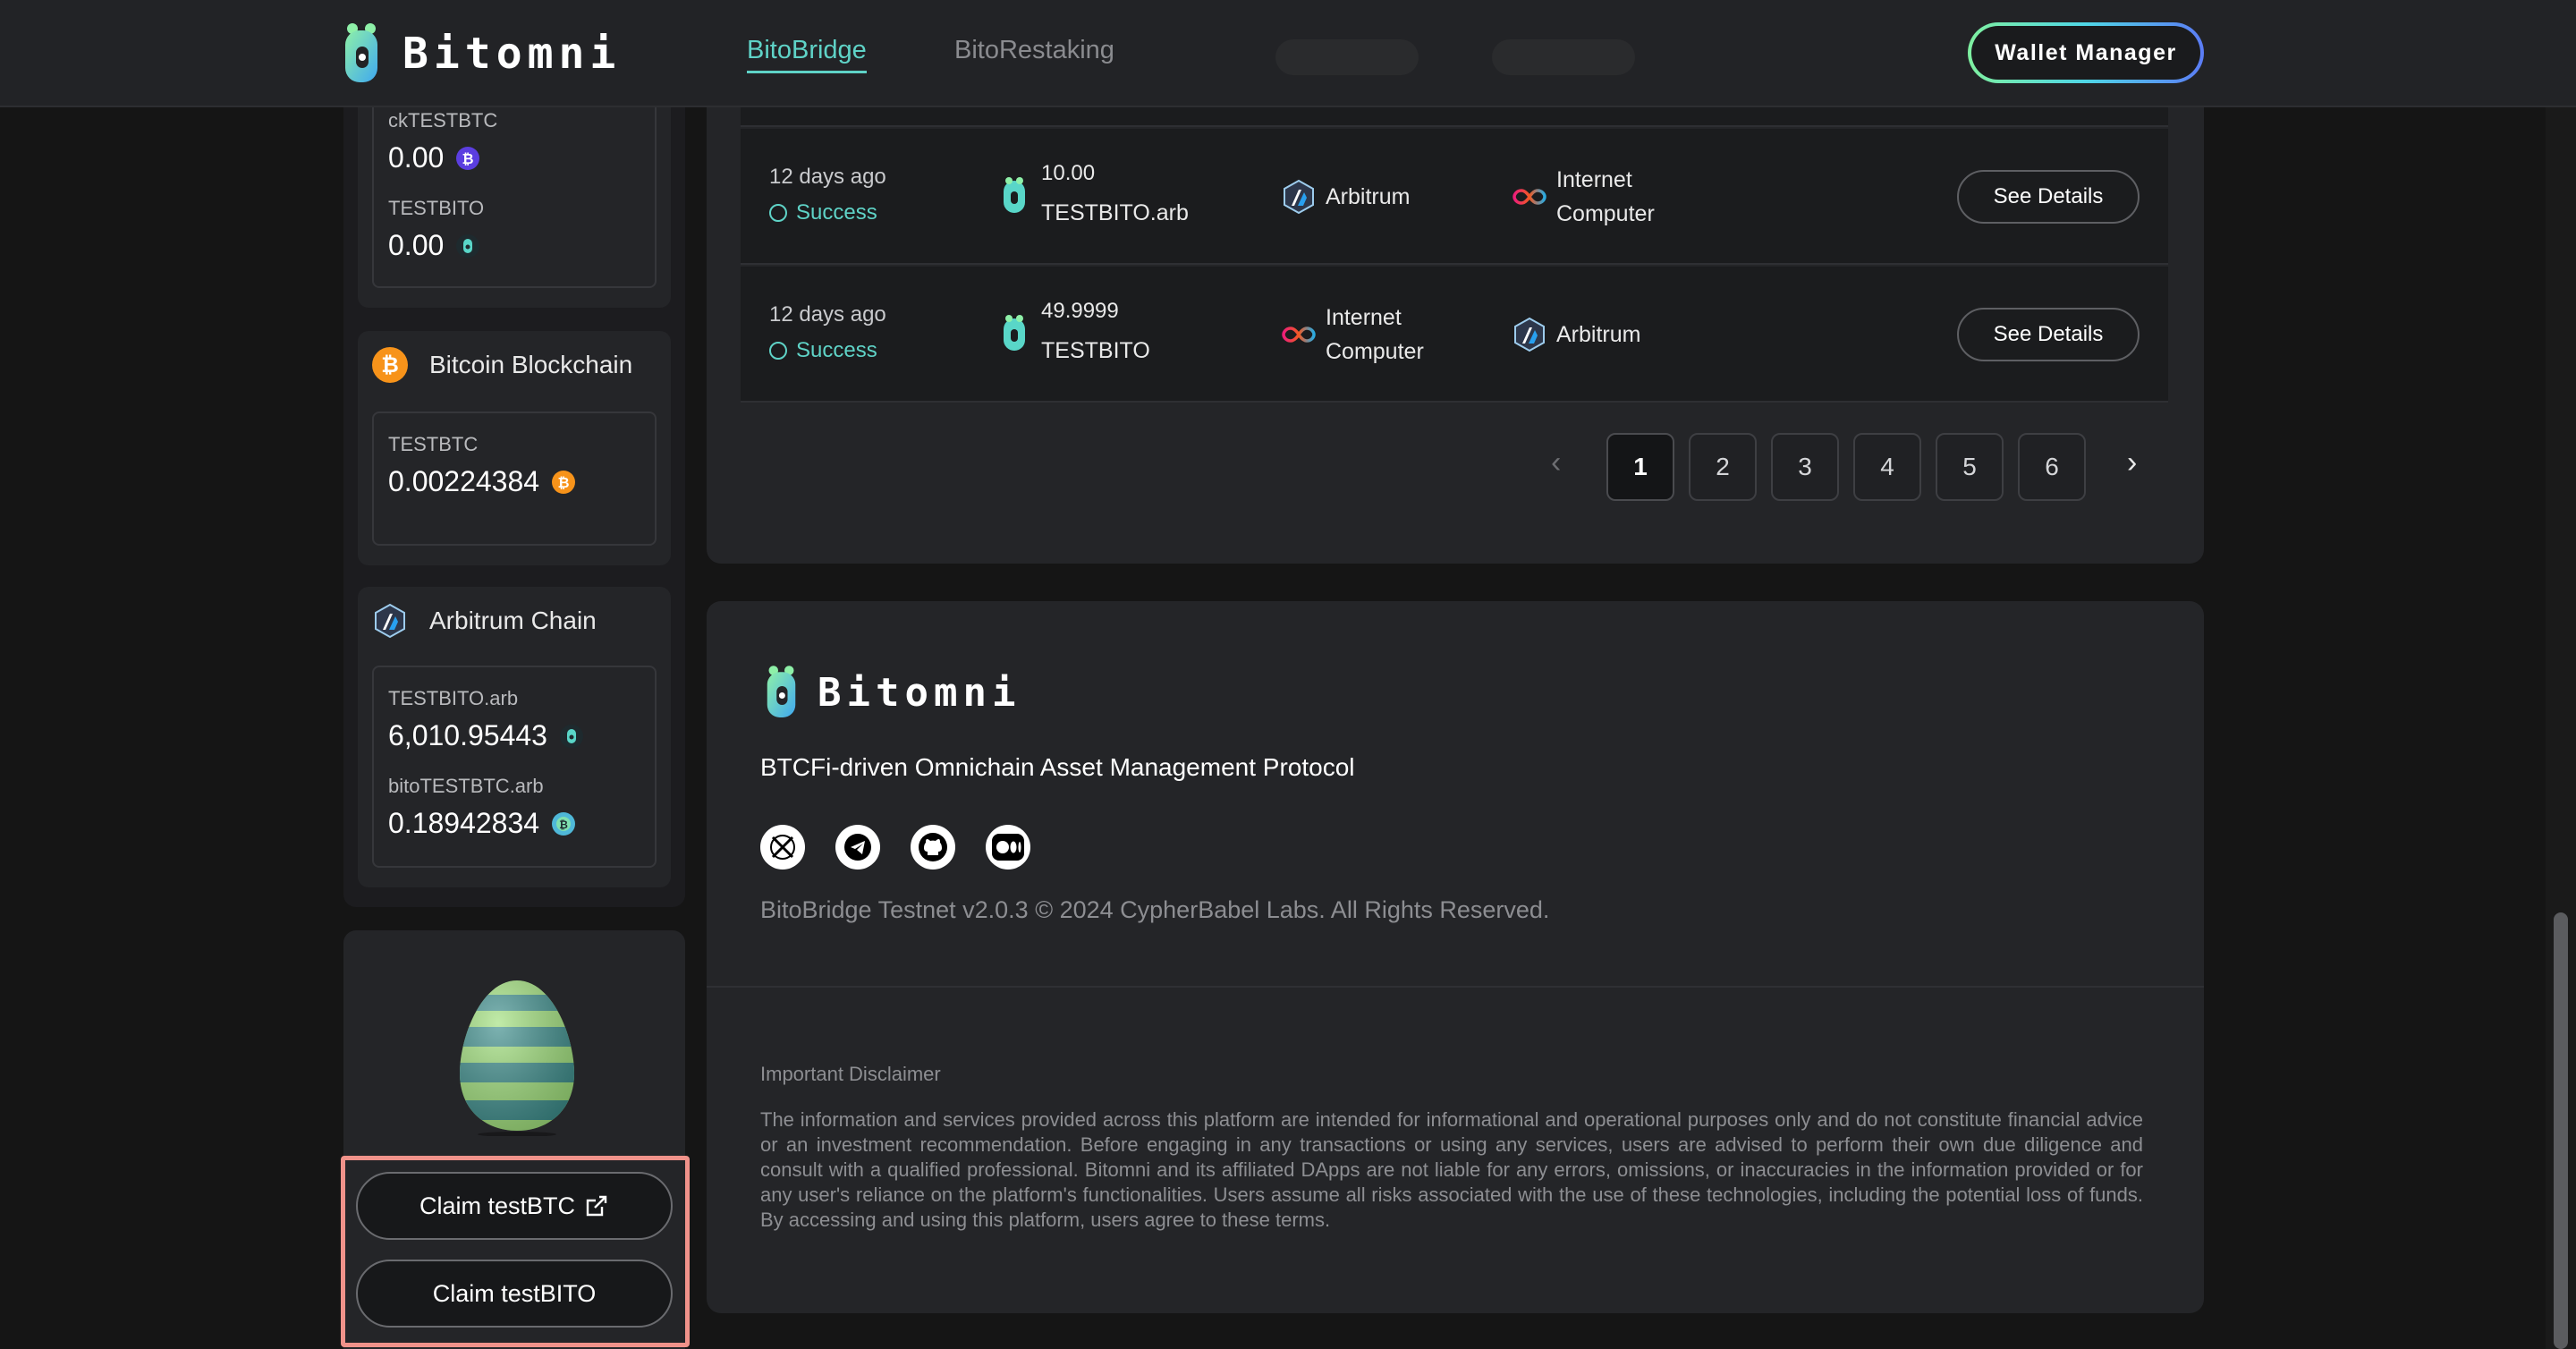 Image resolution: width=2576 pixels, height=1349 pixels. I want to click on chain-title-label: Bitcoin Blockchain, so click(531, 364).